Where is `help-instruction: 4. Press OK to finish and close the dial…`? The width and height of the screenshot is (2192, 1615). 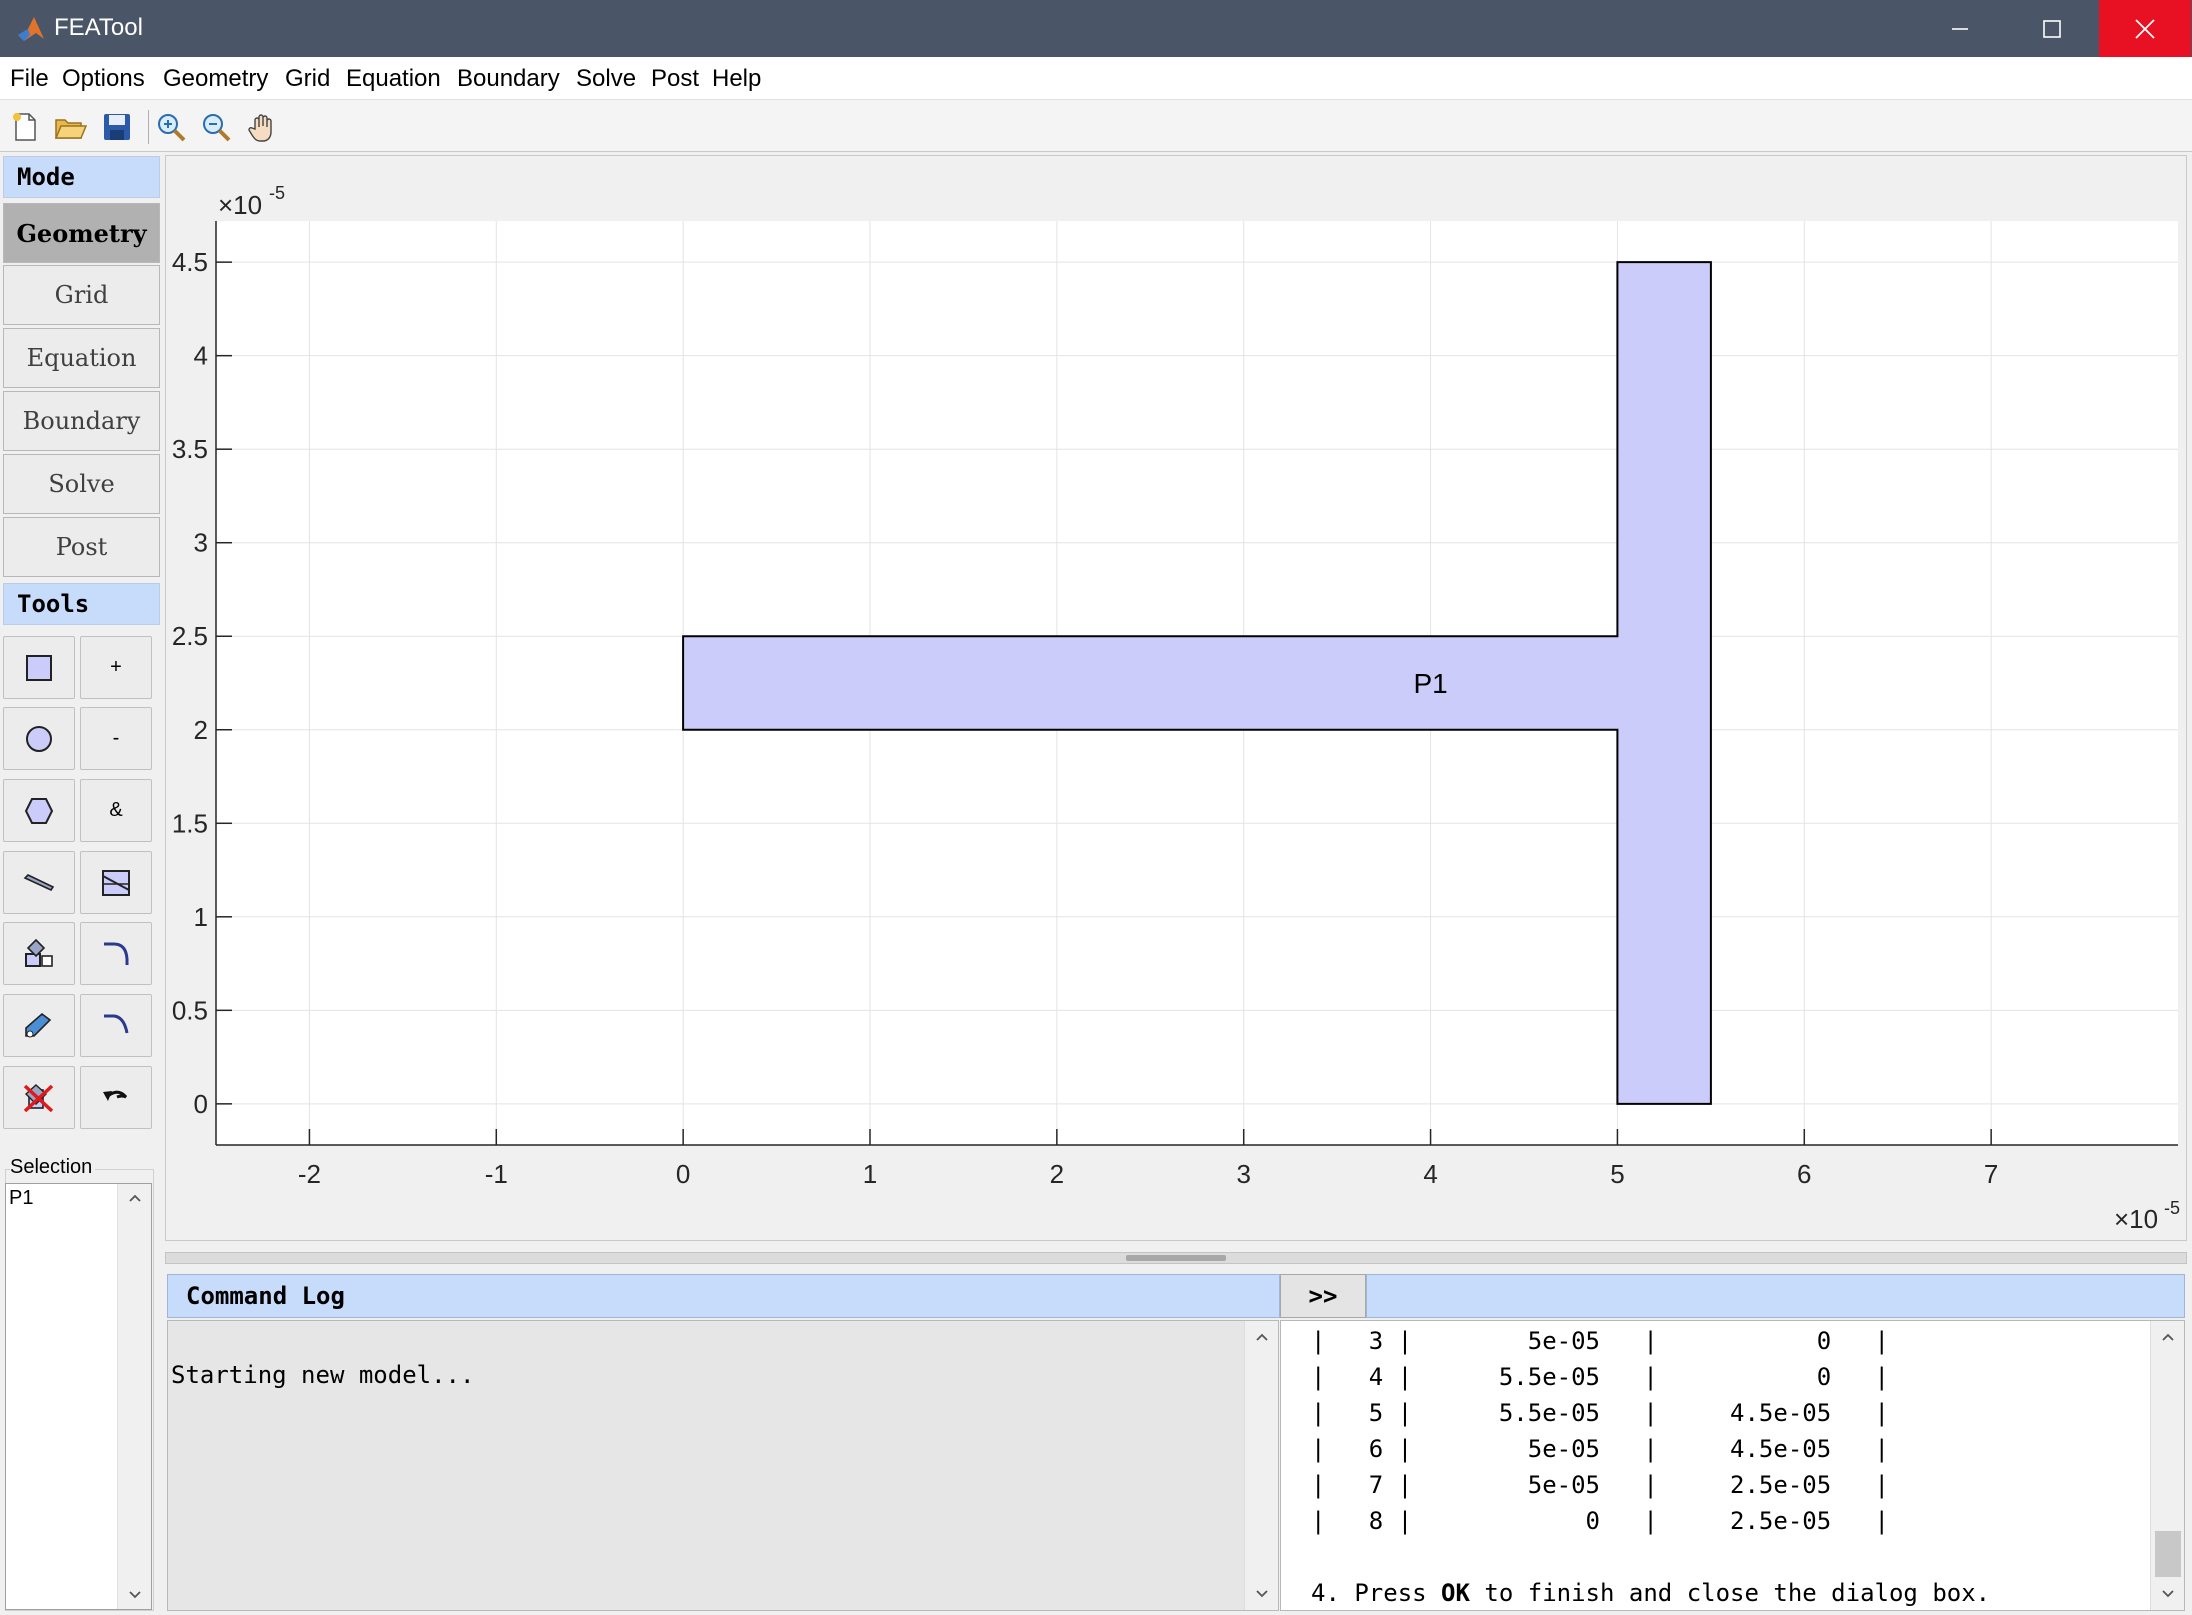
help-instruction: 4. Press OK to finish and close the dial… is located at coordinates (1650, 1593).